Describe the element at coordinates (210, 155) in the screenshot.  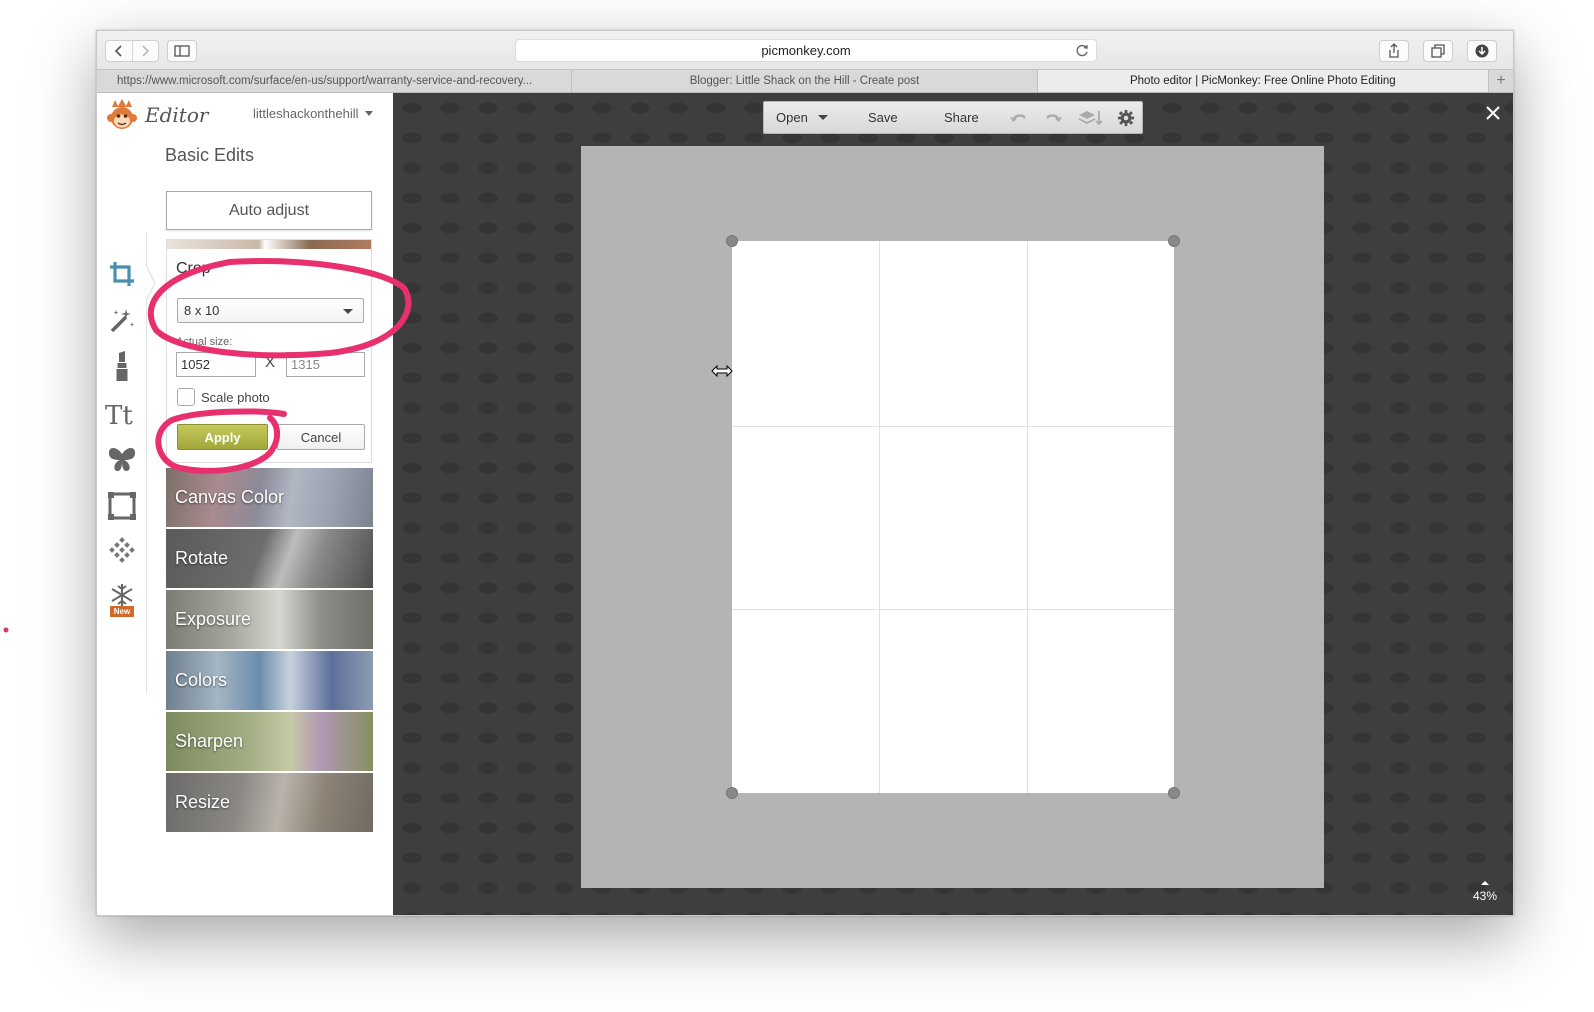
I see `section-title: Basic Edits` at that location.